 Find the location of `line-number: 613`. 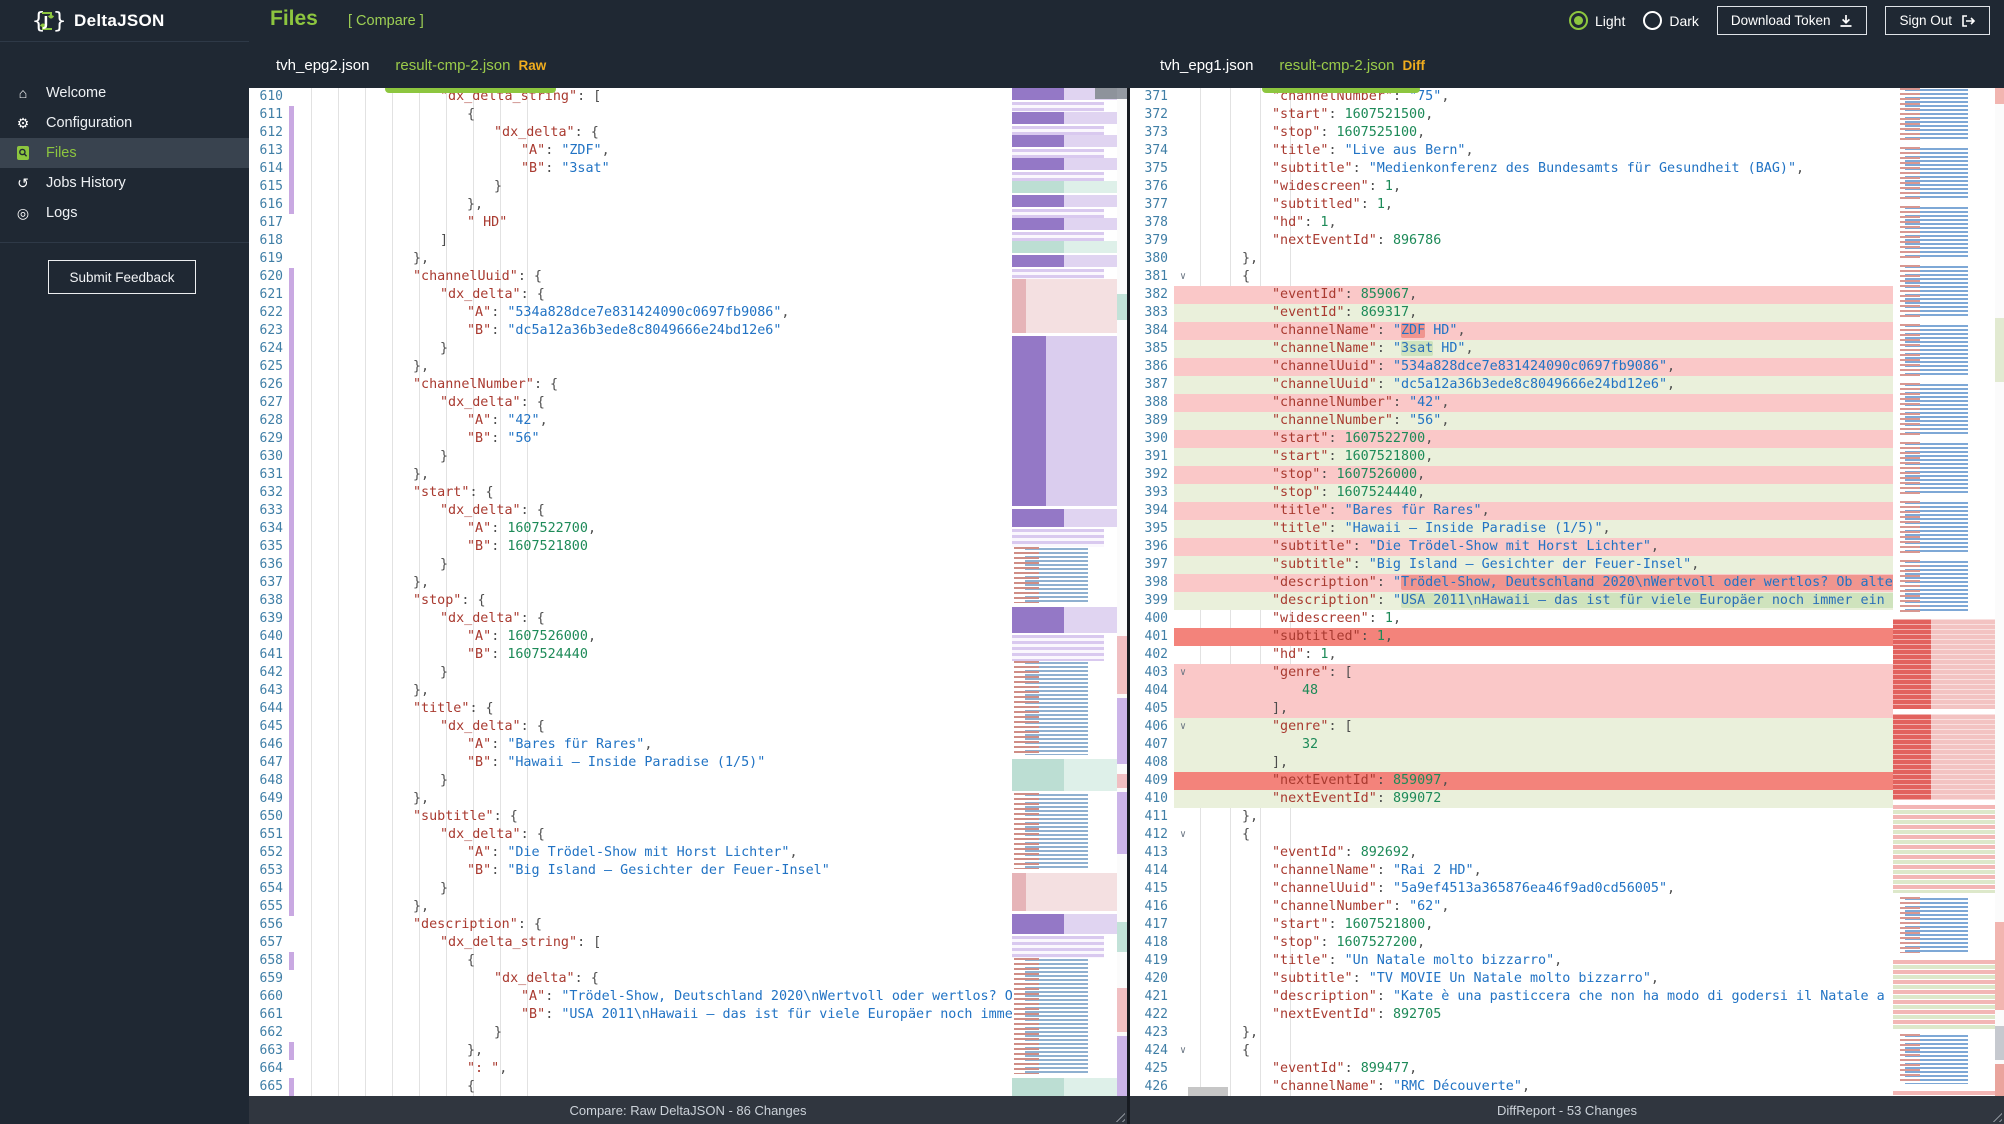

line-number: 613 is located at coordinates (269, 151).